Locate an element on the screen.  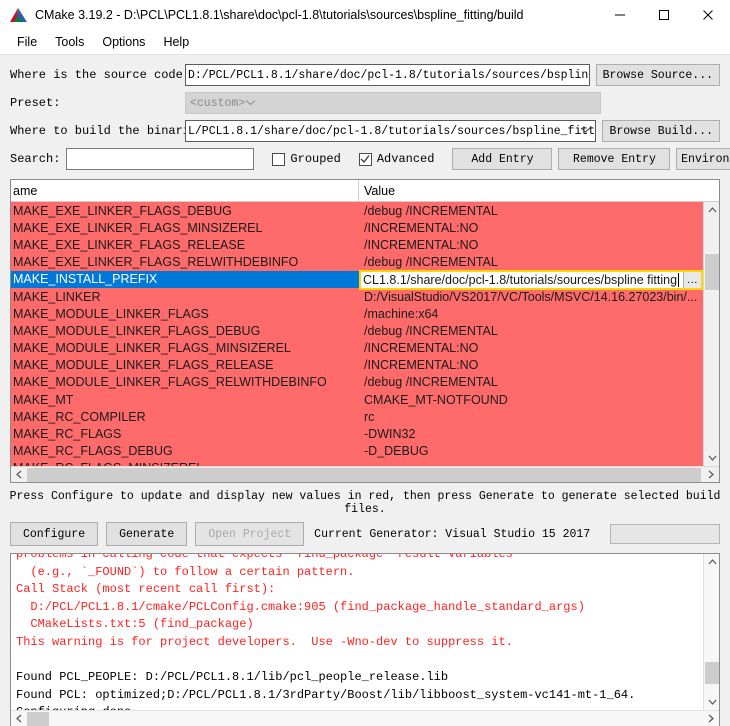
log-vscroll-thumb is located at coordinates (712, 673).